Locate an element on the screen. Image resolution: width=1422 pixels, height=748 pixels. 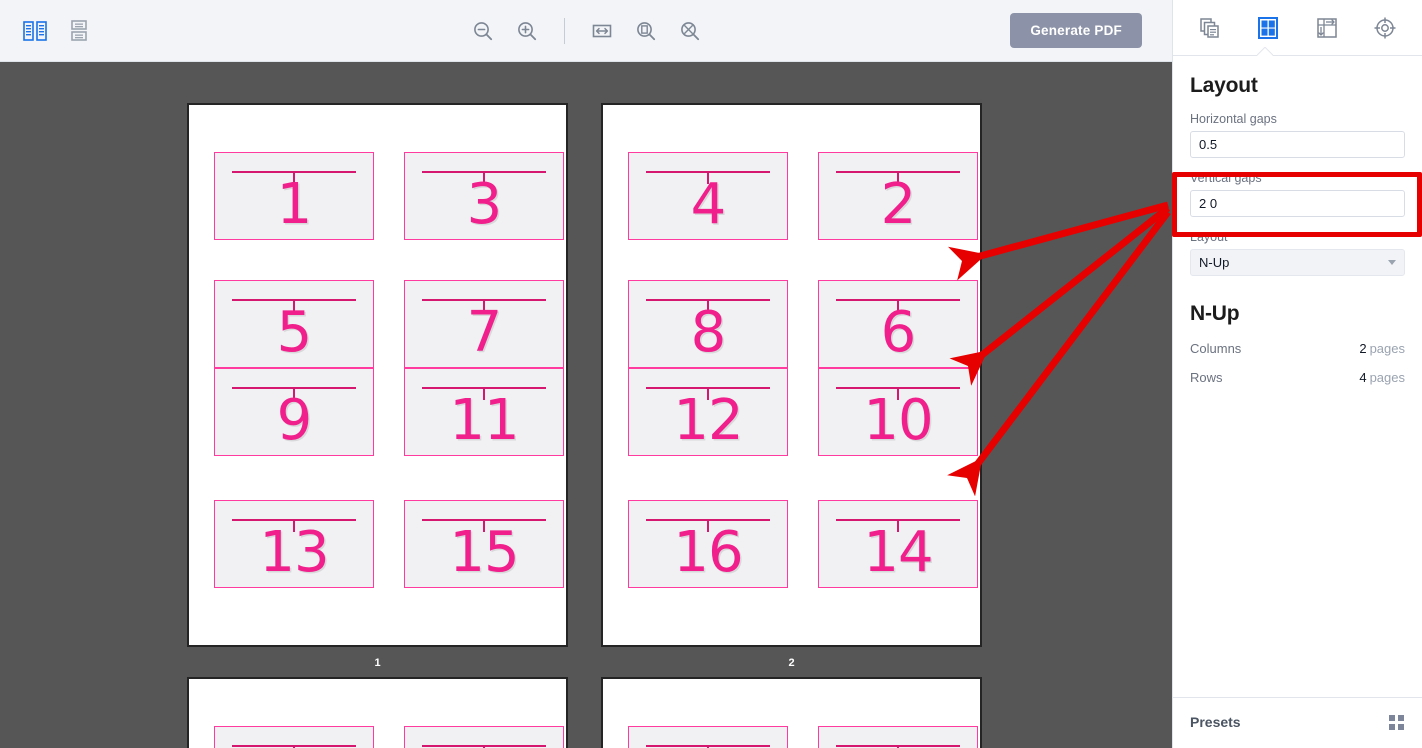
top-toolbar: Generate PDF is located at coordinates (586, 31).